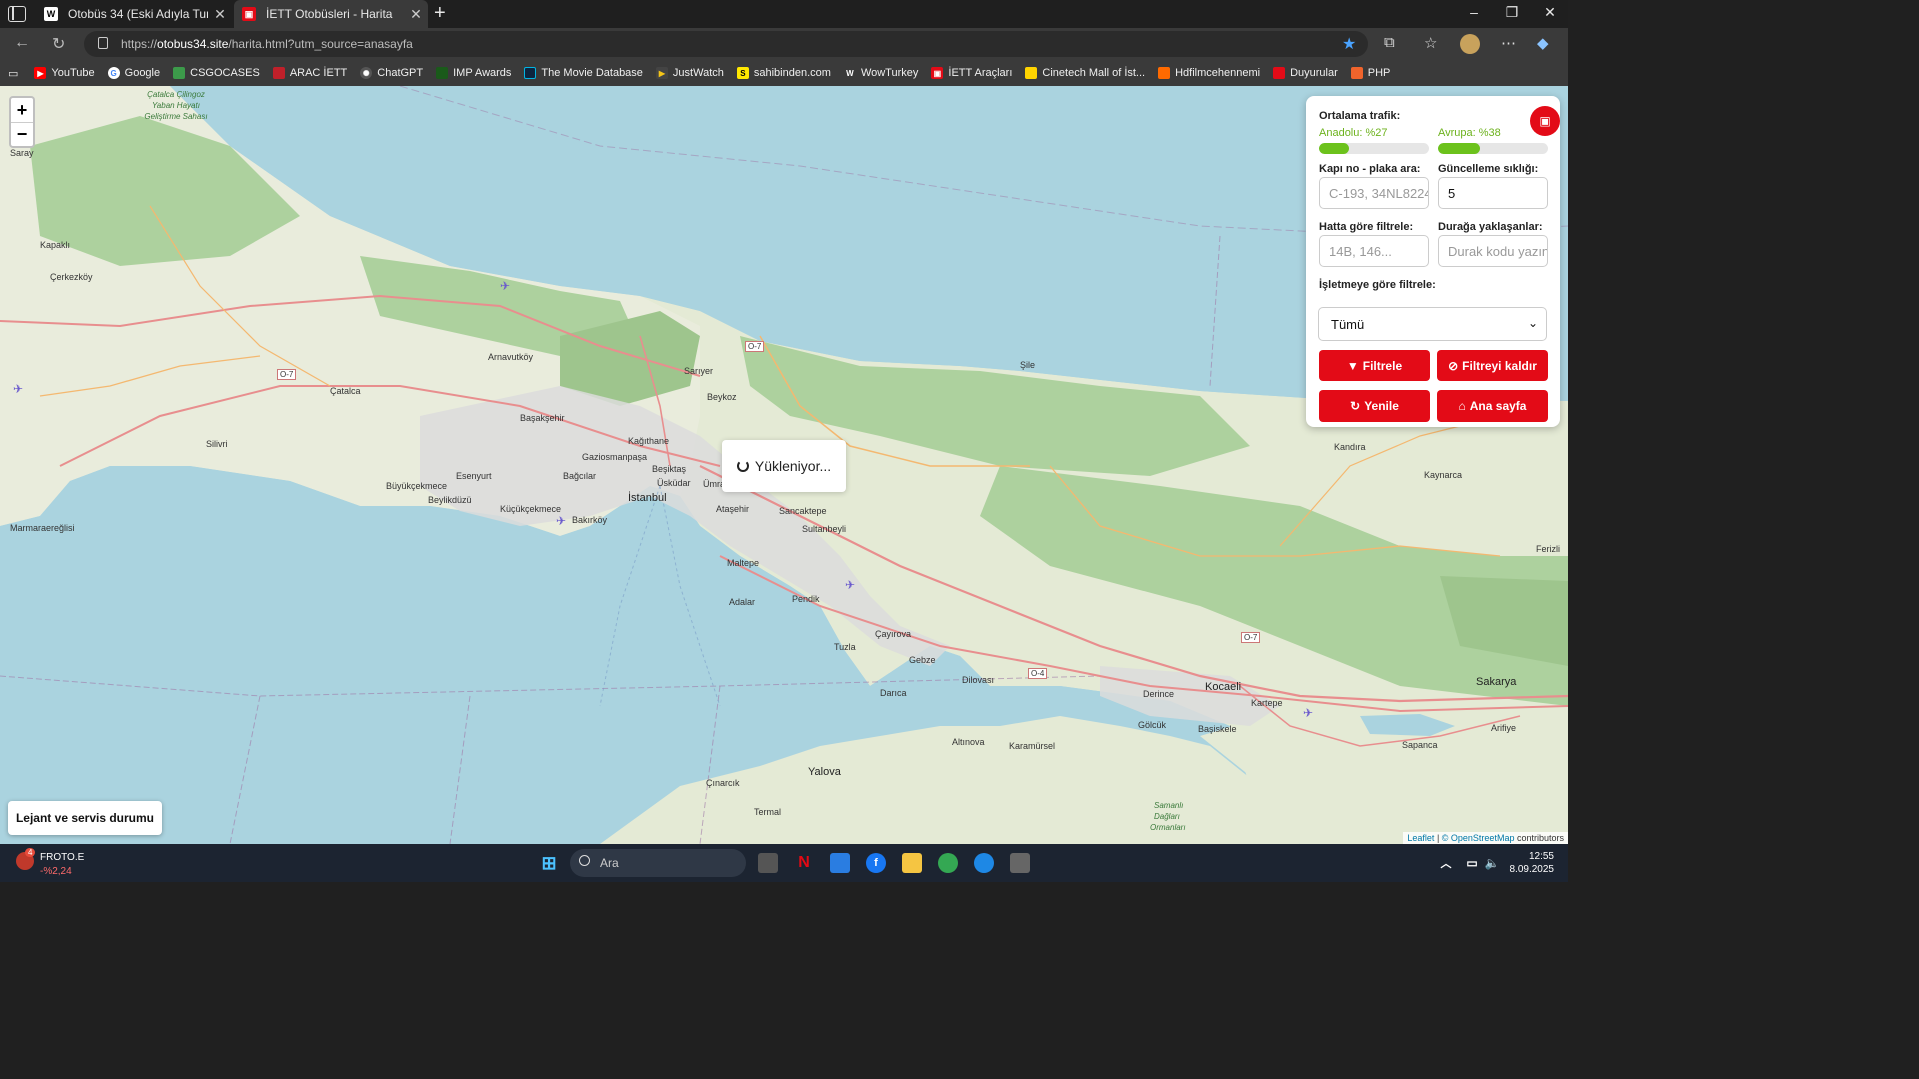 The width and height of the screenshot is (1919, 1079). Describe the element at coordinates (1492, 365) in the screenshot. I see `clear-filter-button: ⊘ Filtreyi kaldır` at that location.